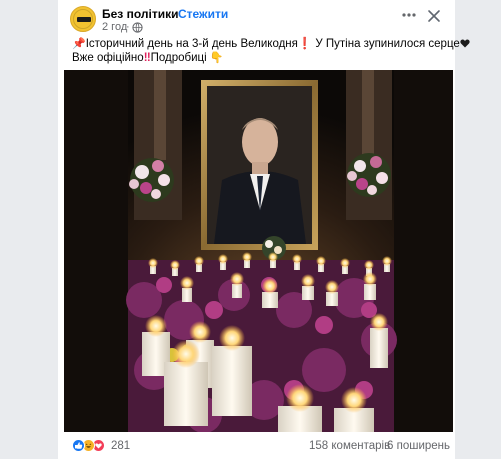 This screenshot has width=501, height=459. What do you see at coordinates (418, 446) in the screenshot?
I see `shares-count-link: 6 поширень` at bounding box center [418, 446].